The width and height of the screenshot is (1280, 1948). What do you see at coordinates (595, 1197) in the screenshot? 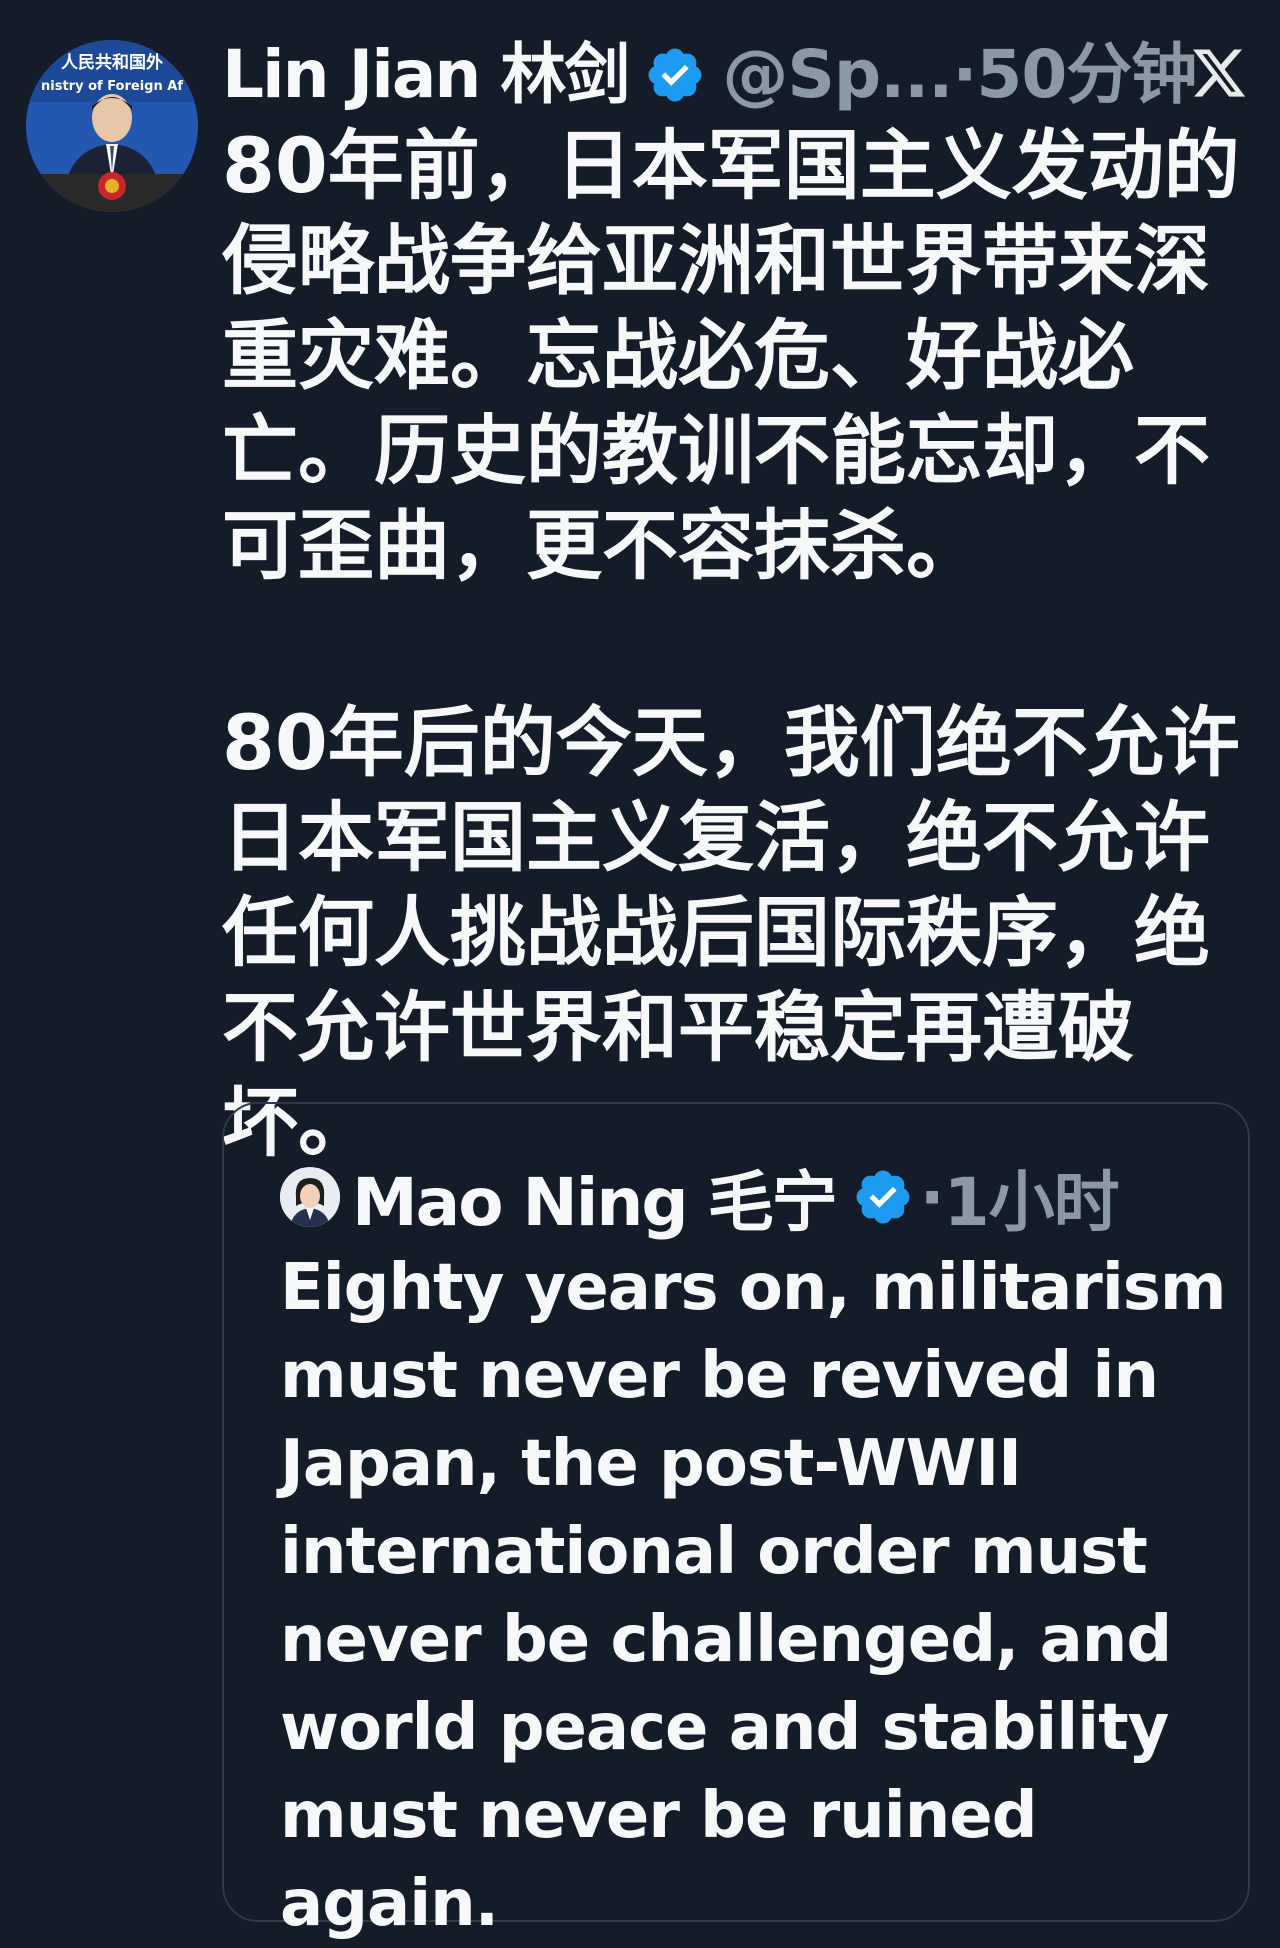
I see `quoted-author-name: Mao Ning 毛宁` at bounding box center [595, 1197].